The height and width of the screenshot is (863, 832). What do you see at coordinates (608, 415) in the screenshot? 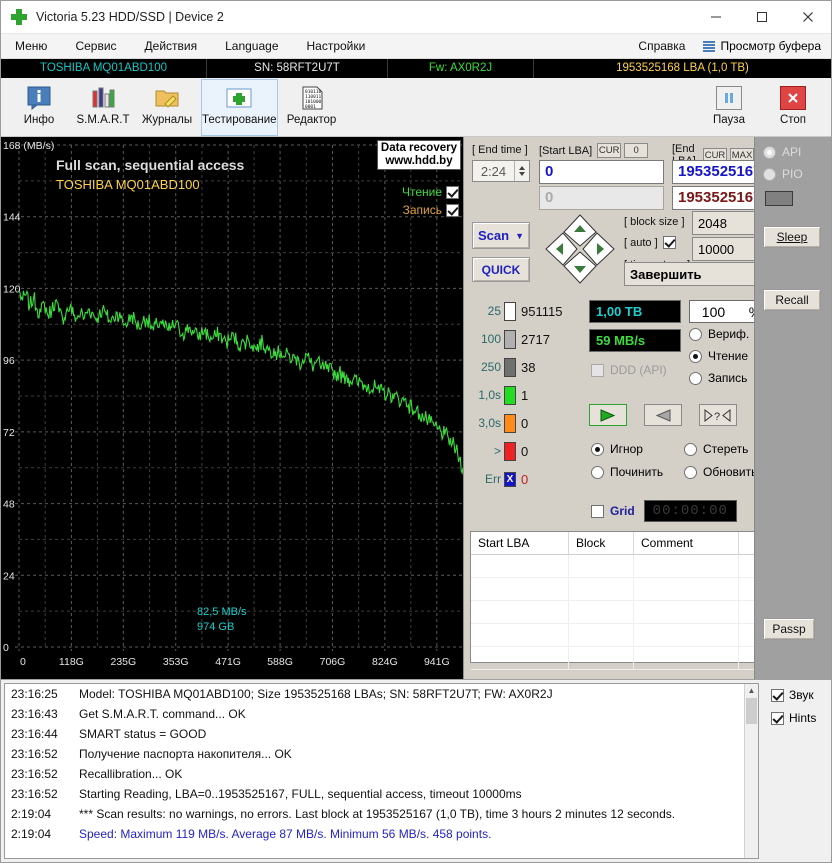
I see `play-button` at bounding box center [608, 415].